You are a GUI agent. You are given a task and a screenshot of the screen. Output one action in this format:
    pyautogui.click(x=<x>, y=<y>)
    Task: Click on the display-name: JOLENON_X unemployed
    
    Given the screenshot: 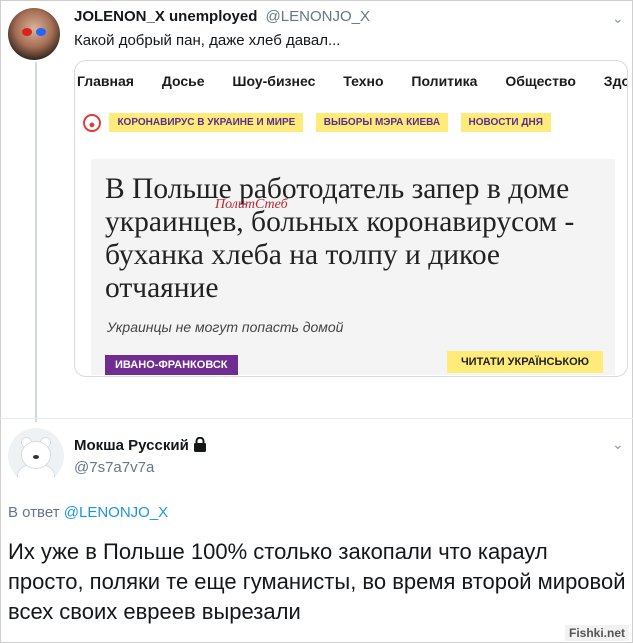 What is the action you would take?
    pyautogui.click(x=165, y=16)
    